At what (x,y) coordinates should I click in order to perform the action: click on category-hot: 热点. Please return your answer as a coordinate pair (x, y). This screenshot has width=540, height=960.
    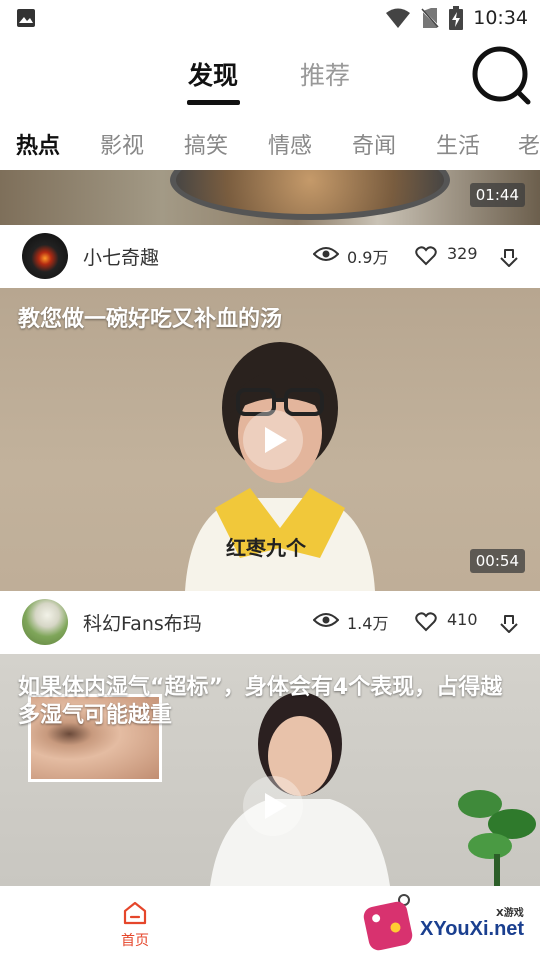
    Looking at the image, I should click on (38, 144).